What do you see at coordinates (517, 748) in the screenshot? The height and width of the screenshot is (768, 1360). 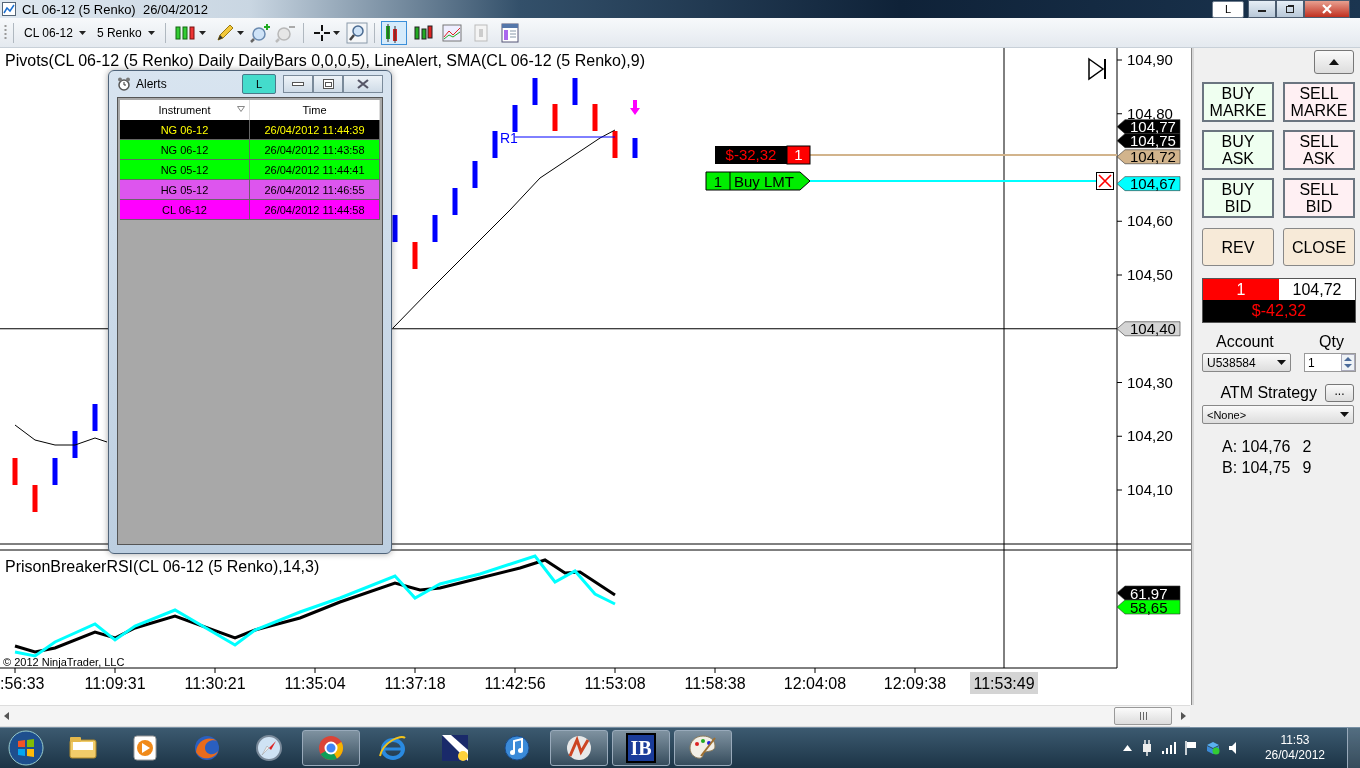 I see `music-note-icon` at bounding box center [517, 748].